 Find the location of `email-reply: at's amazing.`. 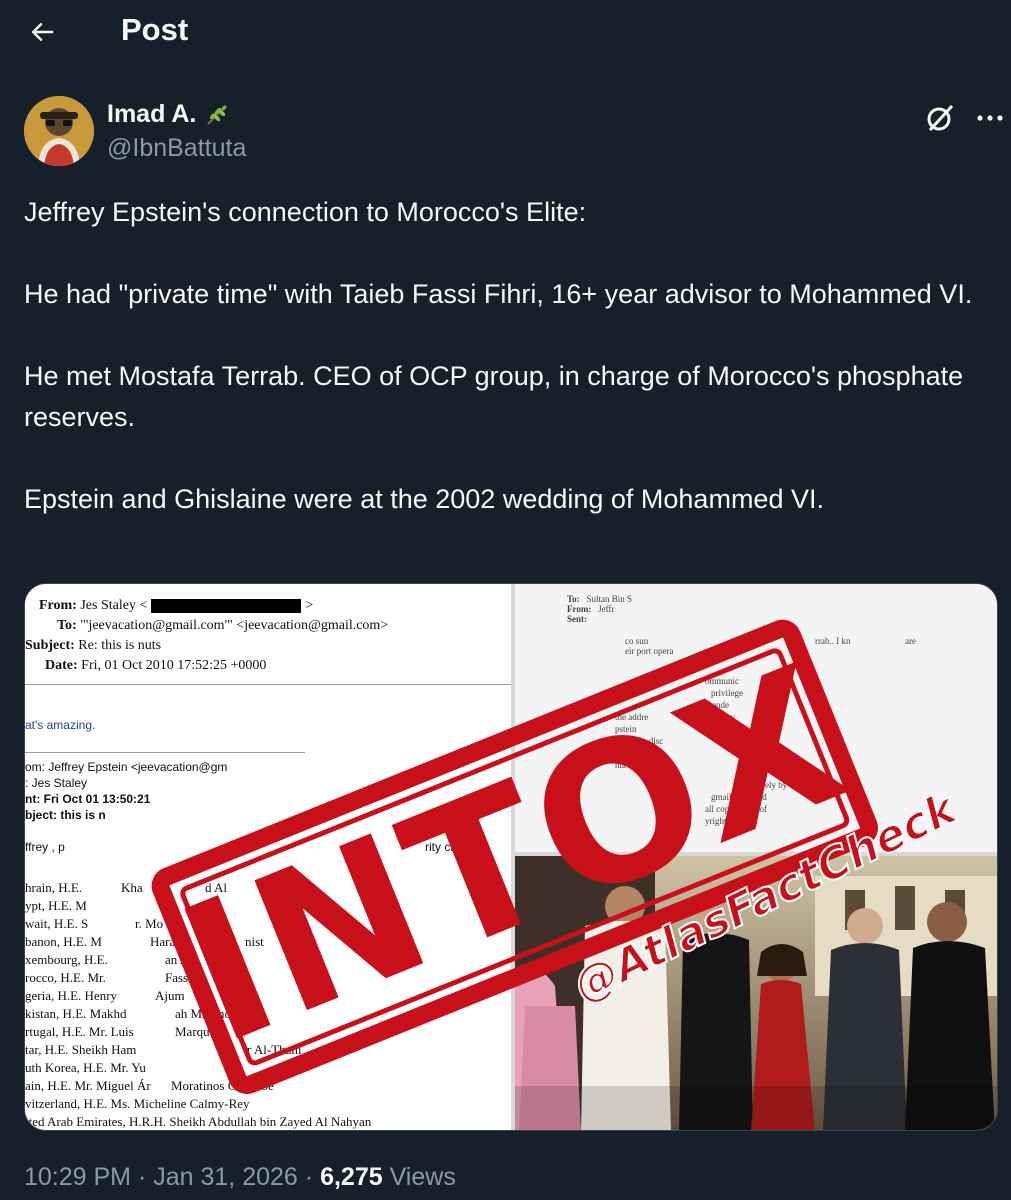

email-reply: at's amazing. is located at coordinates (60, 725).